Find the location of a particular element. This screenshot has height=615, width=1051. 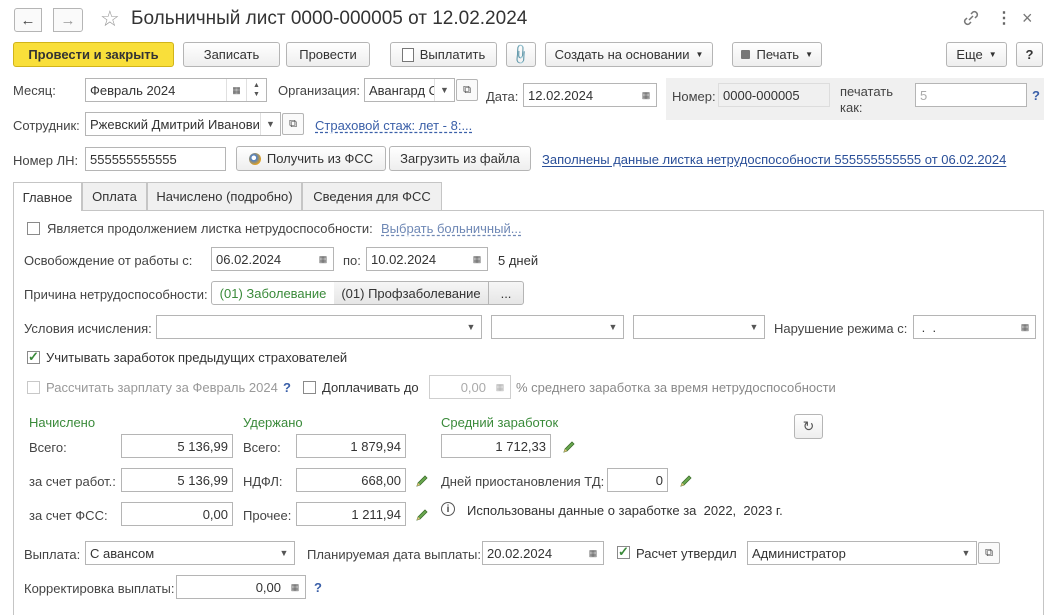

post-button: Провести is located at coordinates (328, 54).